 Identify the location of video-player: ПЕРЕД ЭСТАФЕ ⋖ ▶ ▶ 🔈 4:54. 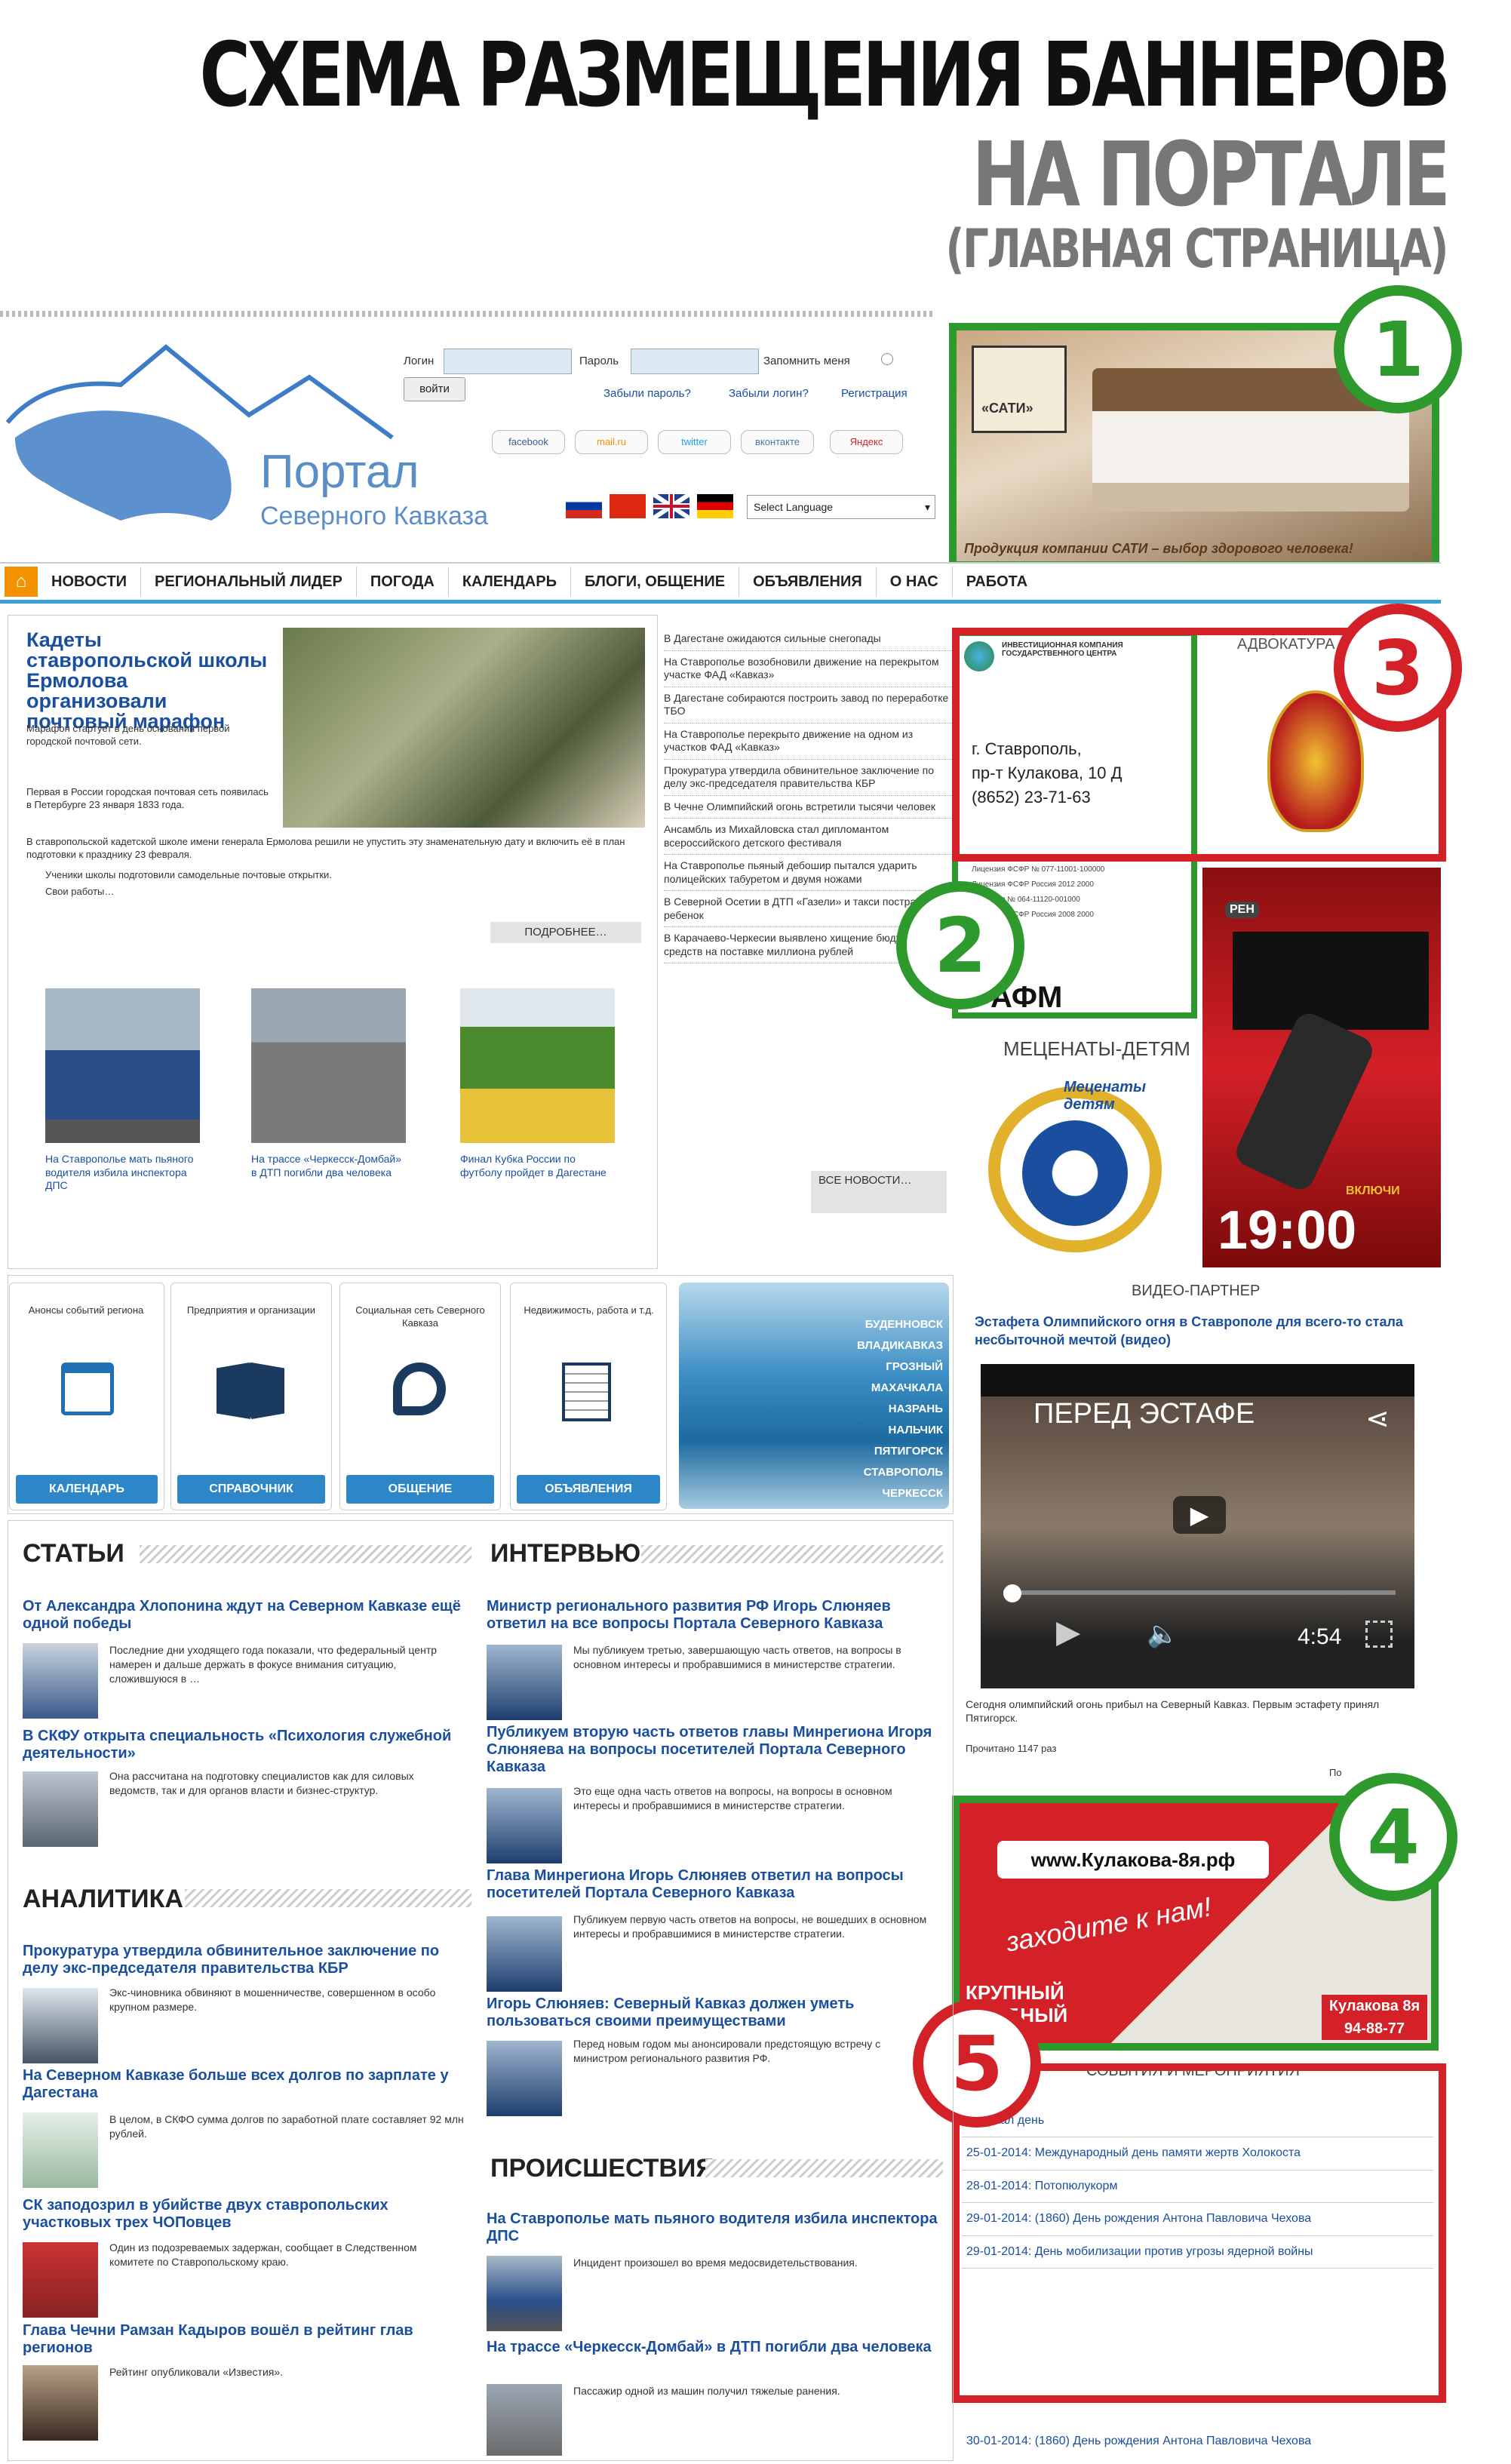
(1197, 1526).